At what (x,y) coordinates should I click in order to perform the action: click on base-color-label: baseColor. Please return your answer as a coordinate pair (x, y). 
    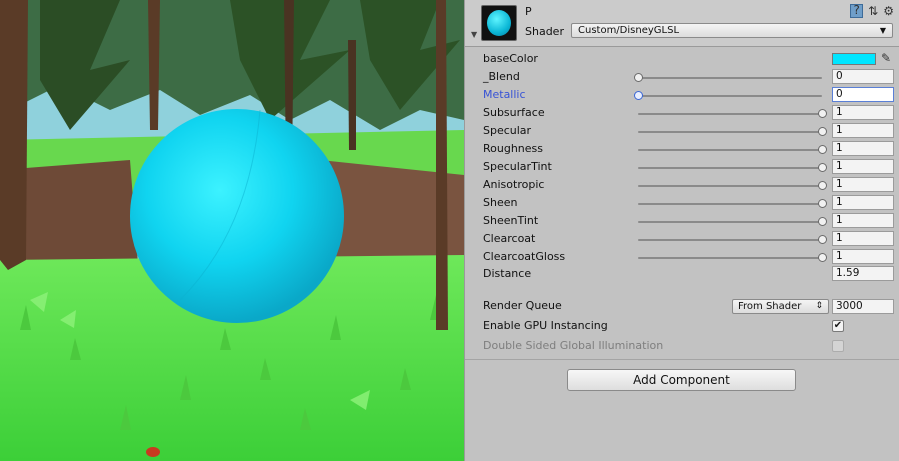
    Looking at the image, I should click on (510, 58).